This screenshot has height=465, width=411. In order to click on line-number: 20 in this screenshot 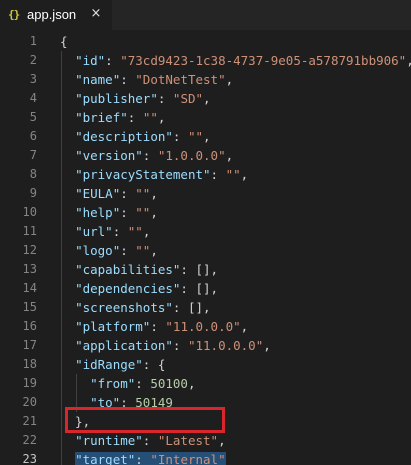, I will do `click(29, 402)`.